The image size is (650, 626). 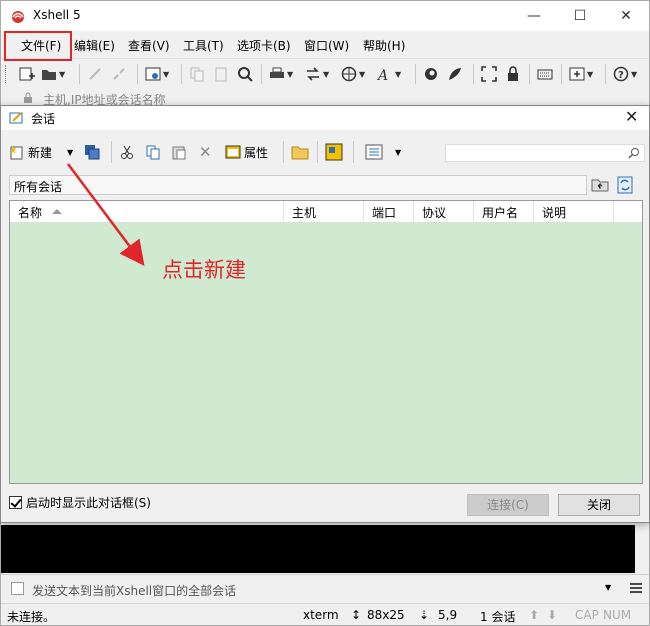 I want to click on import-export-icon, so click(x=334, y=152).